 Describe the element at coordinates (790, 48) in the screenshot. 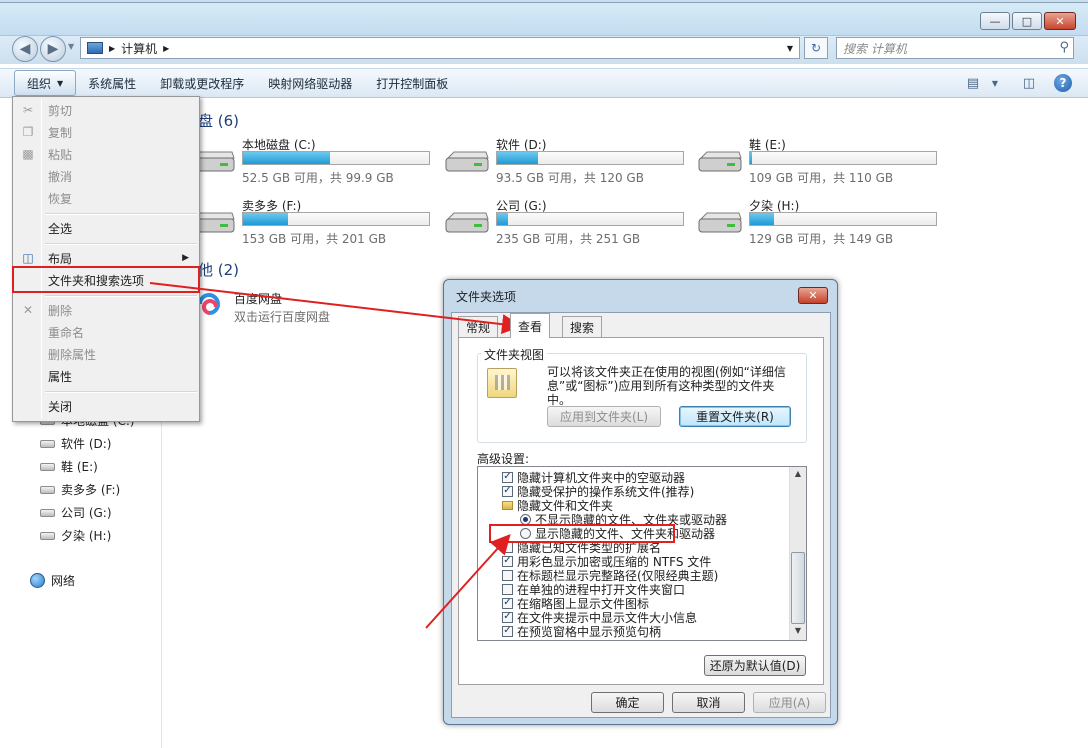

I see `address-dropdown-icon: ▼` at that location.